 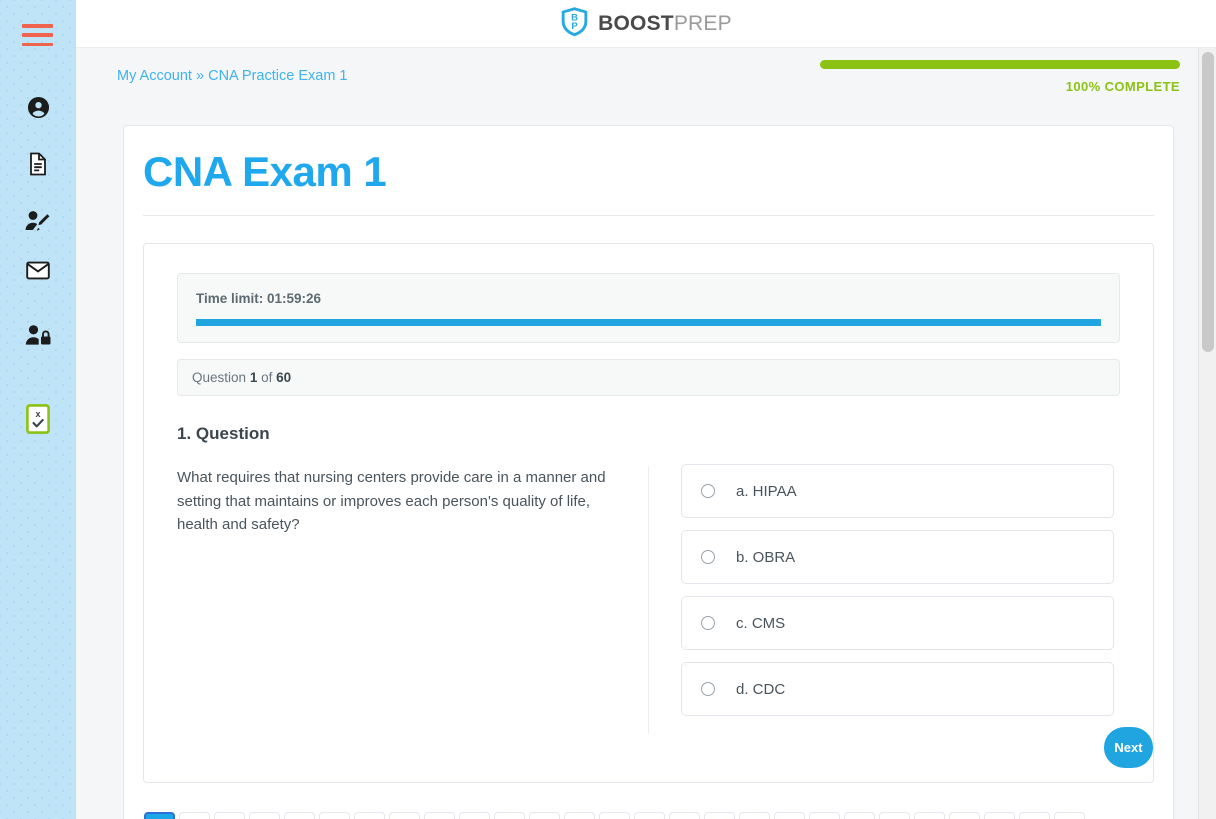 I want to click on pagination-item-6: 6, so click(x=334, y=815).